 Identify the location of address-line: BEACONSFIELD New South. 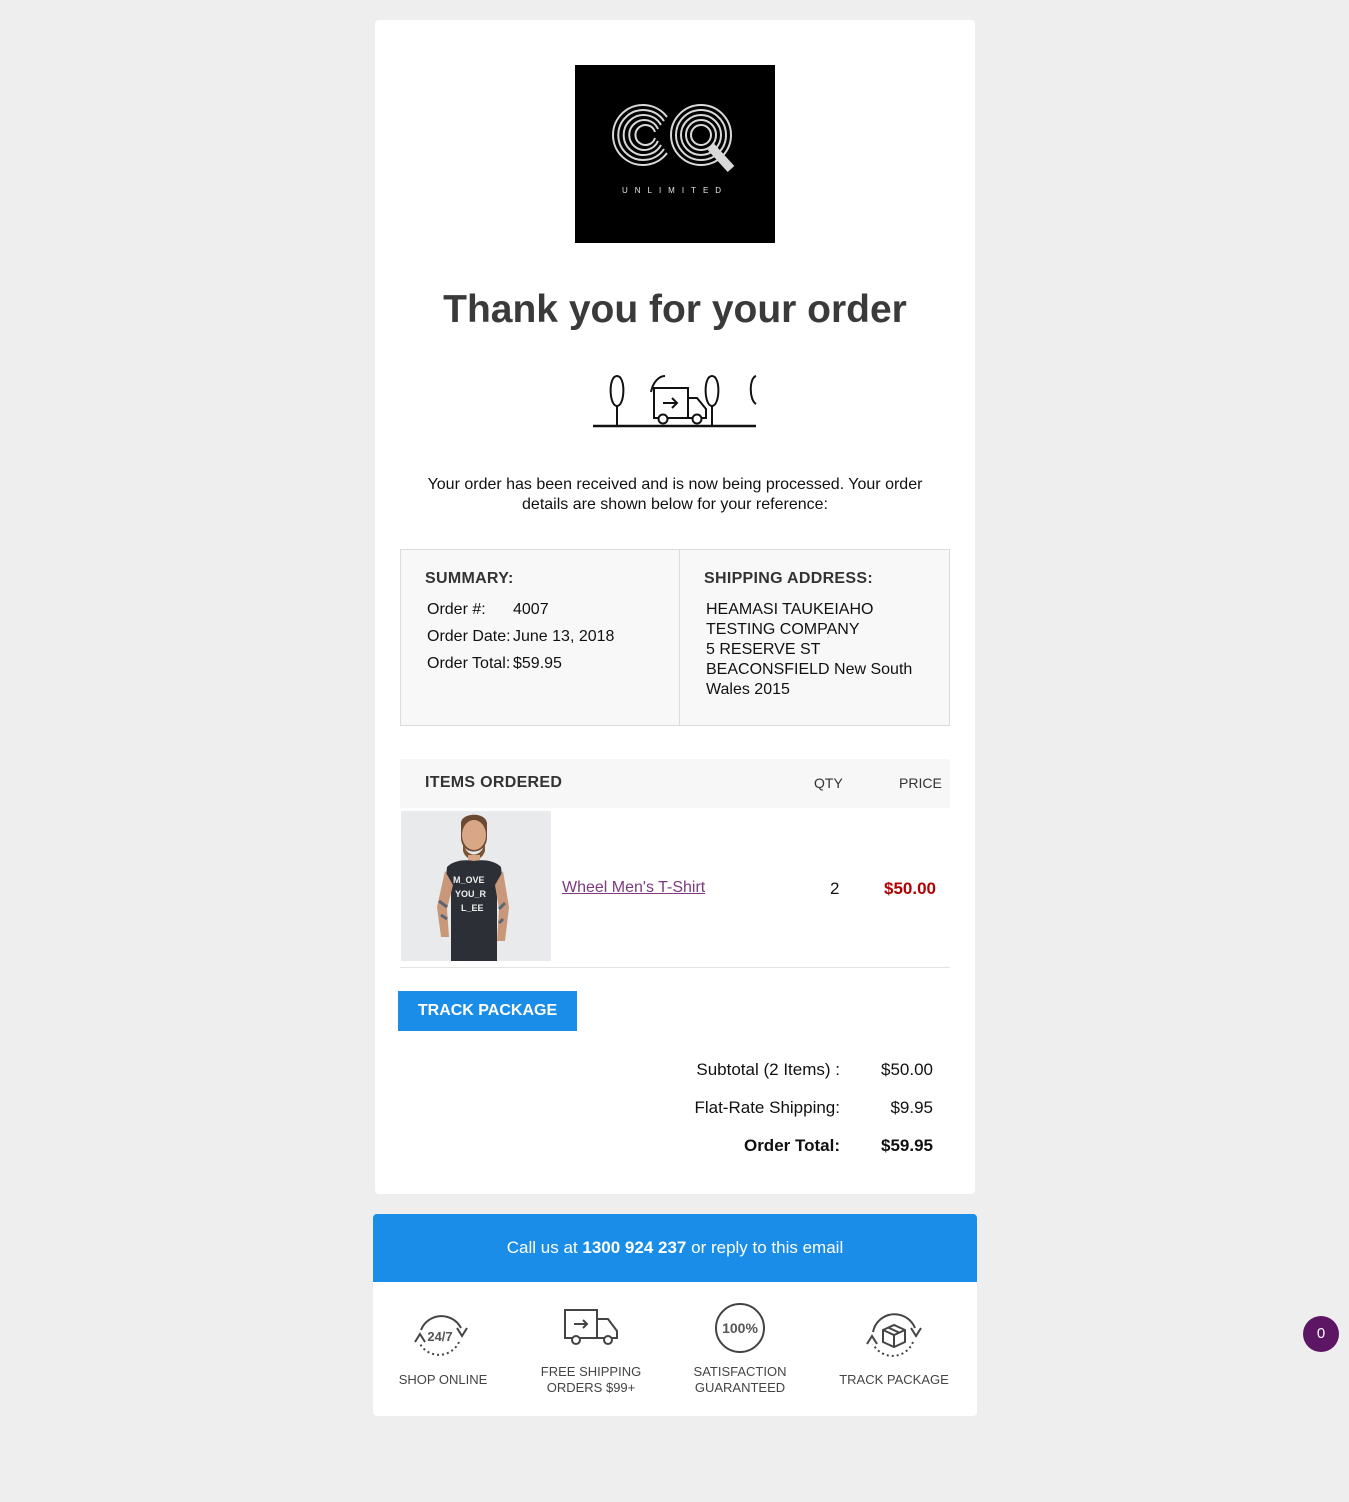
(809, 669).